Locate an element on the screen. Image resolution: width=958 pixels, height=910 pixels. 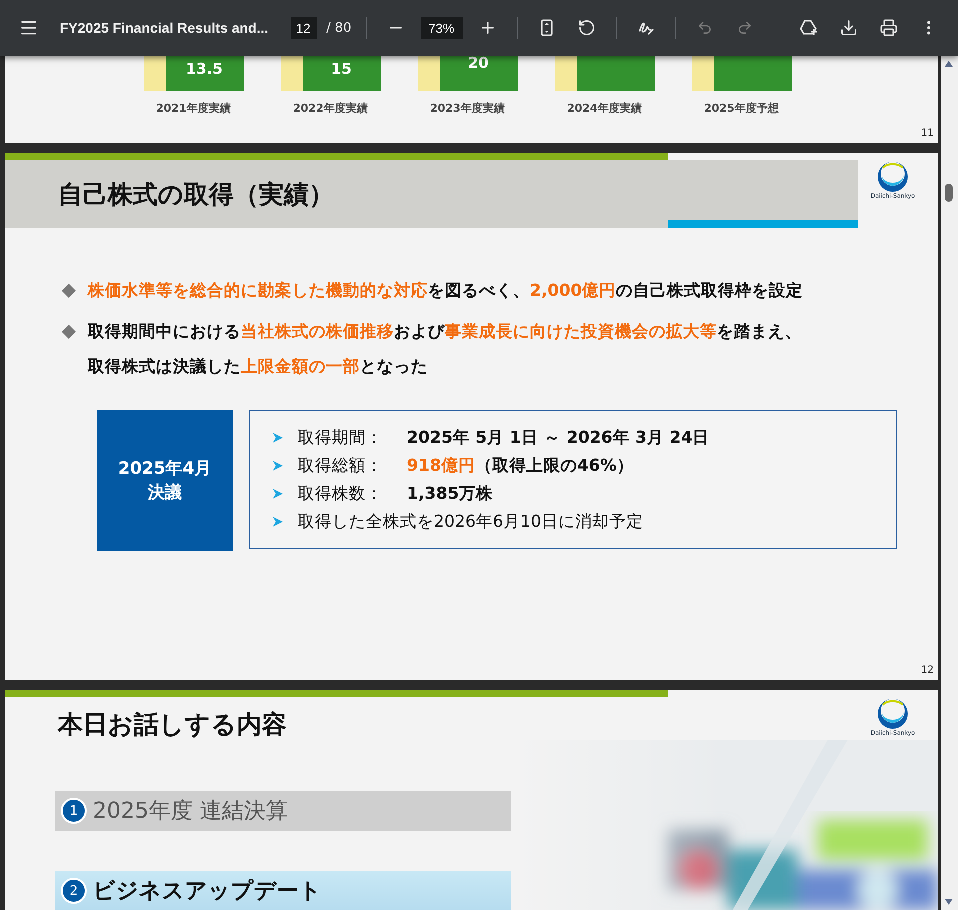
chart-bar: 15 is located at coordinates (341, 73).